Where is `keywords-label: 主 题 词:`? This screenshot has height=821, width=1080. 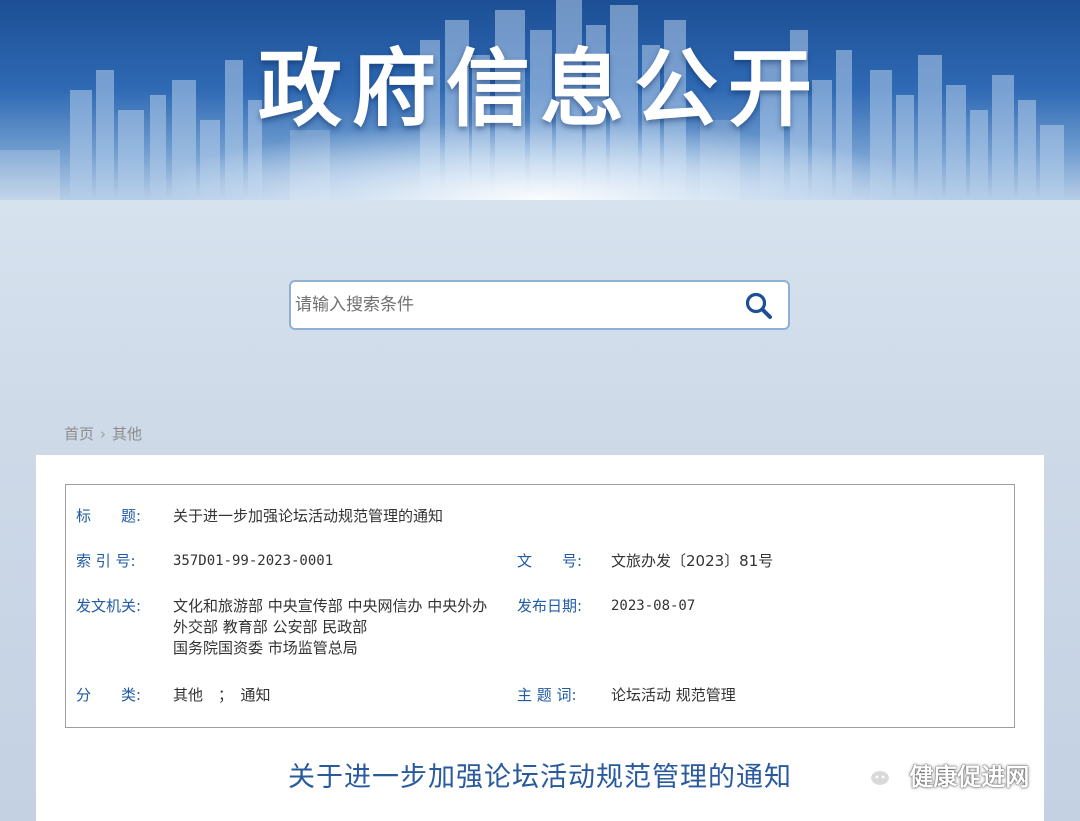 keywords-label: 主 题 词: is located at coordinates (547, 695).